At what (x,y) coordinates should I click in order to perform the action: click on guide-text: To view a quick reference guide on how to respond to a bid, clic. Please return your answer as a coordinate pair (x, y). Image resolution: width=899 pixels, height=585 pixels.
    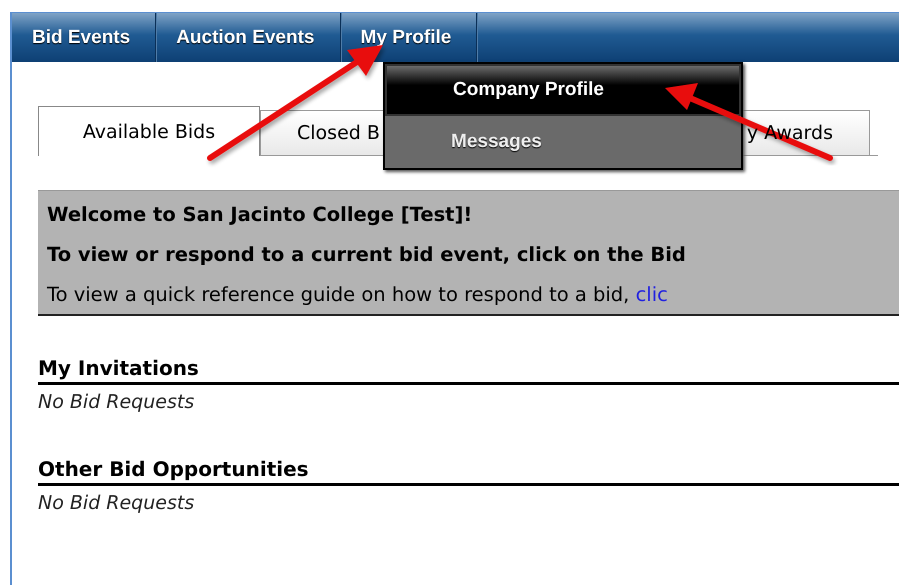
    Looking at the image, I should click on (358, 294).